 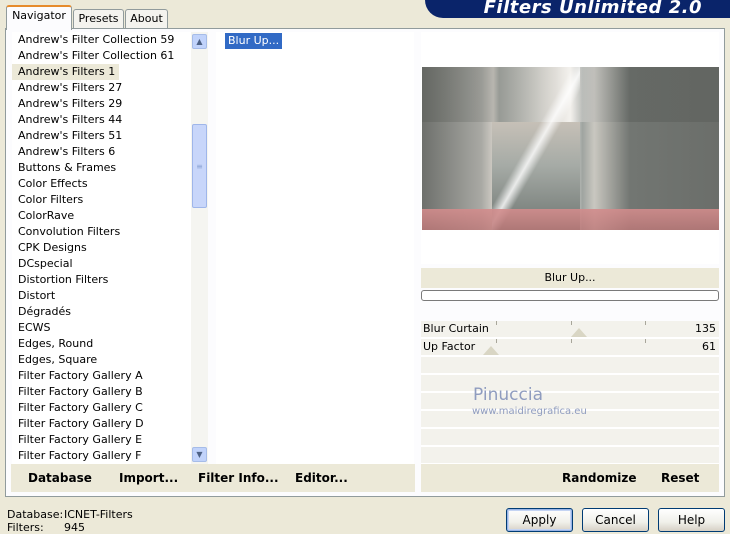 What do you see at coordinates (109, 280) in the screenshot?
I see `list-item: Distortion Filters` at bounding box center [109, 280].